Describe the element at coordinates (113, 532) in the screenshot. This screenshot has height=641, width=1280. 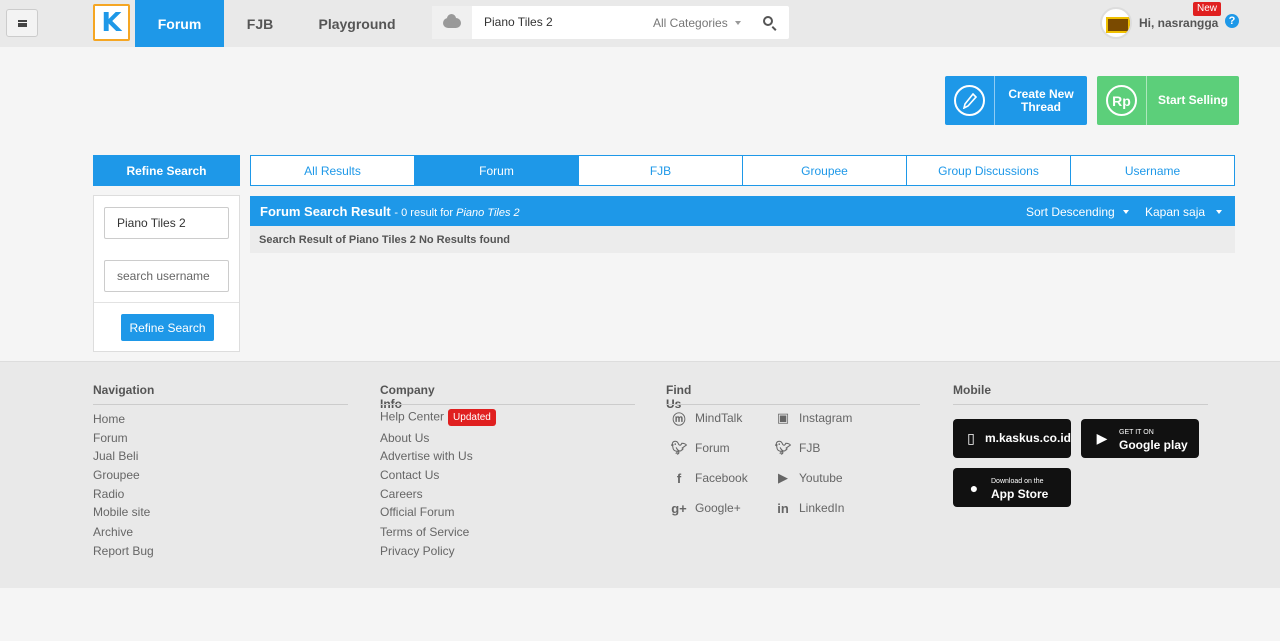
I see `footer-link-archive: Archive` at that location.